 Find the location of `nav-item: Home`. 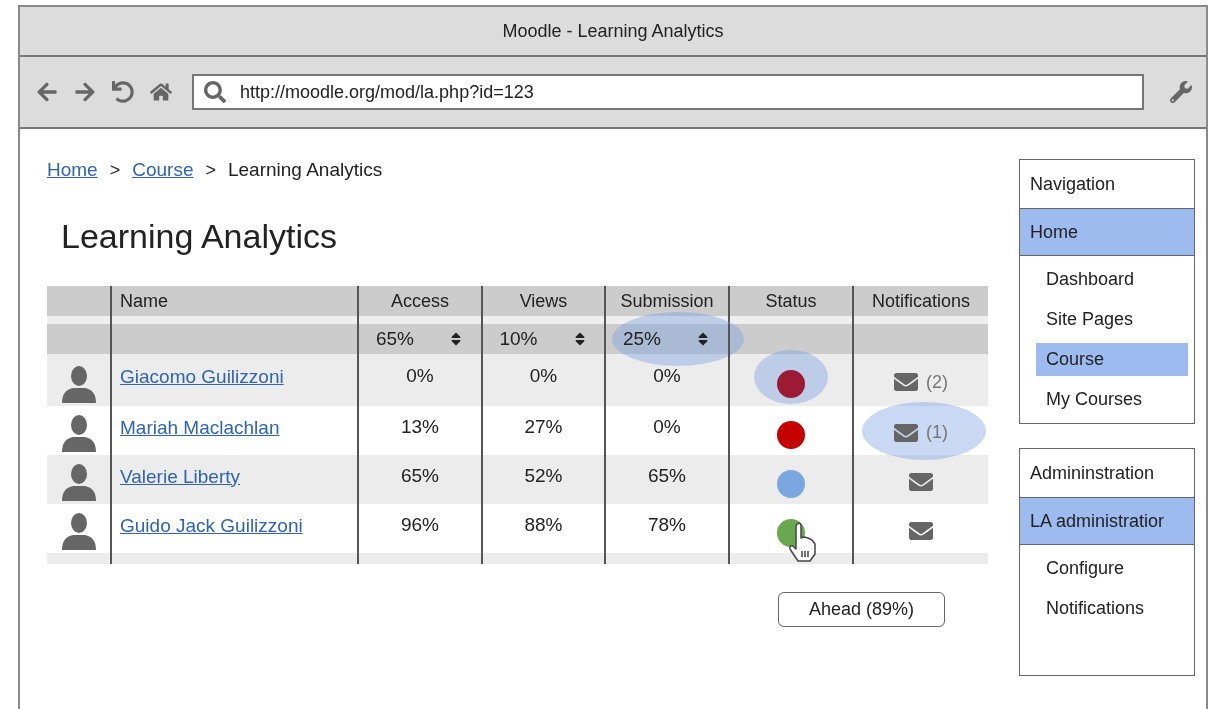

nav-item: Home is located at coordinates (1107, 232).